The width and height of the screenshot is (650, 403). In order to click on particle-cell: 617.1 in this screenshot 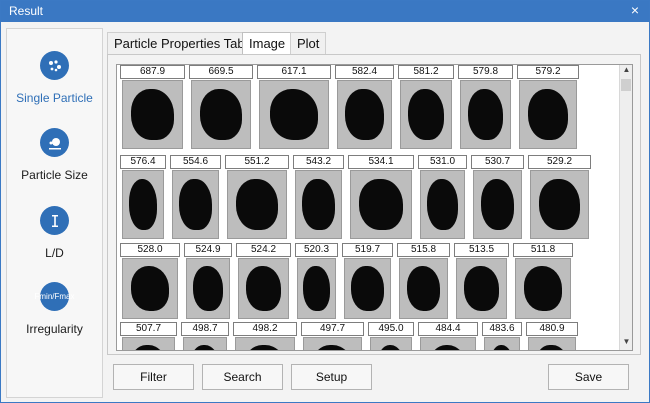, I will do `click(294, 108)`.